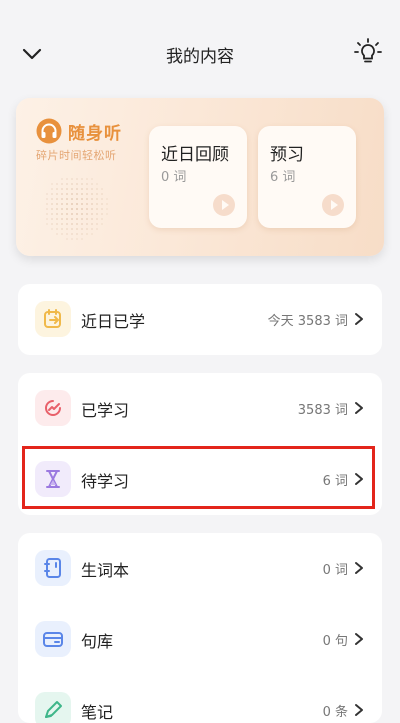 This screenshot has height=723, width=400. What do you see at coordinates (53, 568) in the screenshot?
I see `notebook-icon` at bounding box center [53, 568].